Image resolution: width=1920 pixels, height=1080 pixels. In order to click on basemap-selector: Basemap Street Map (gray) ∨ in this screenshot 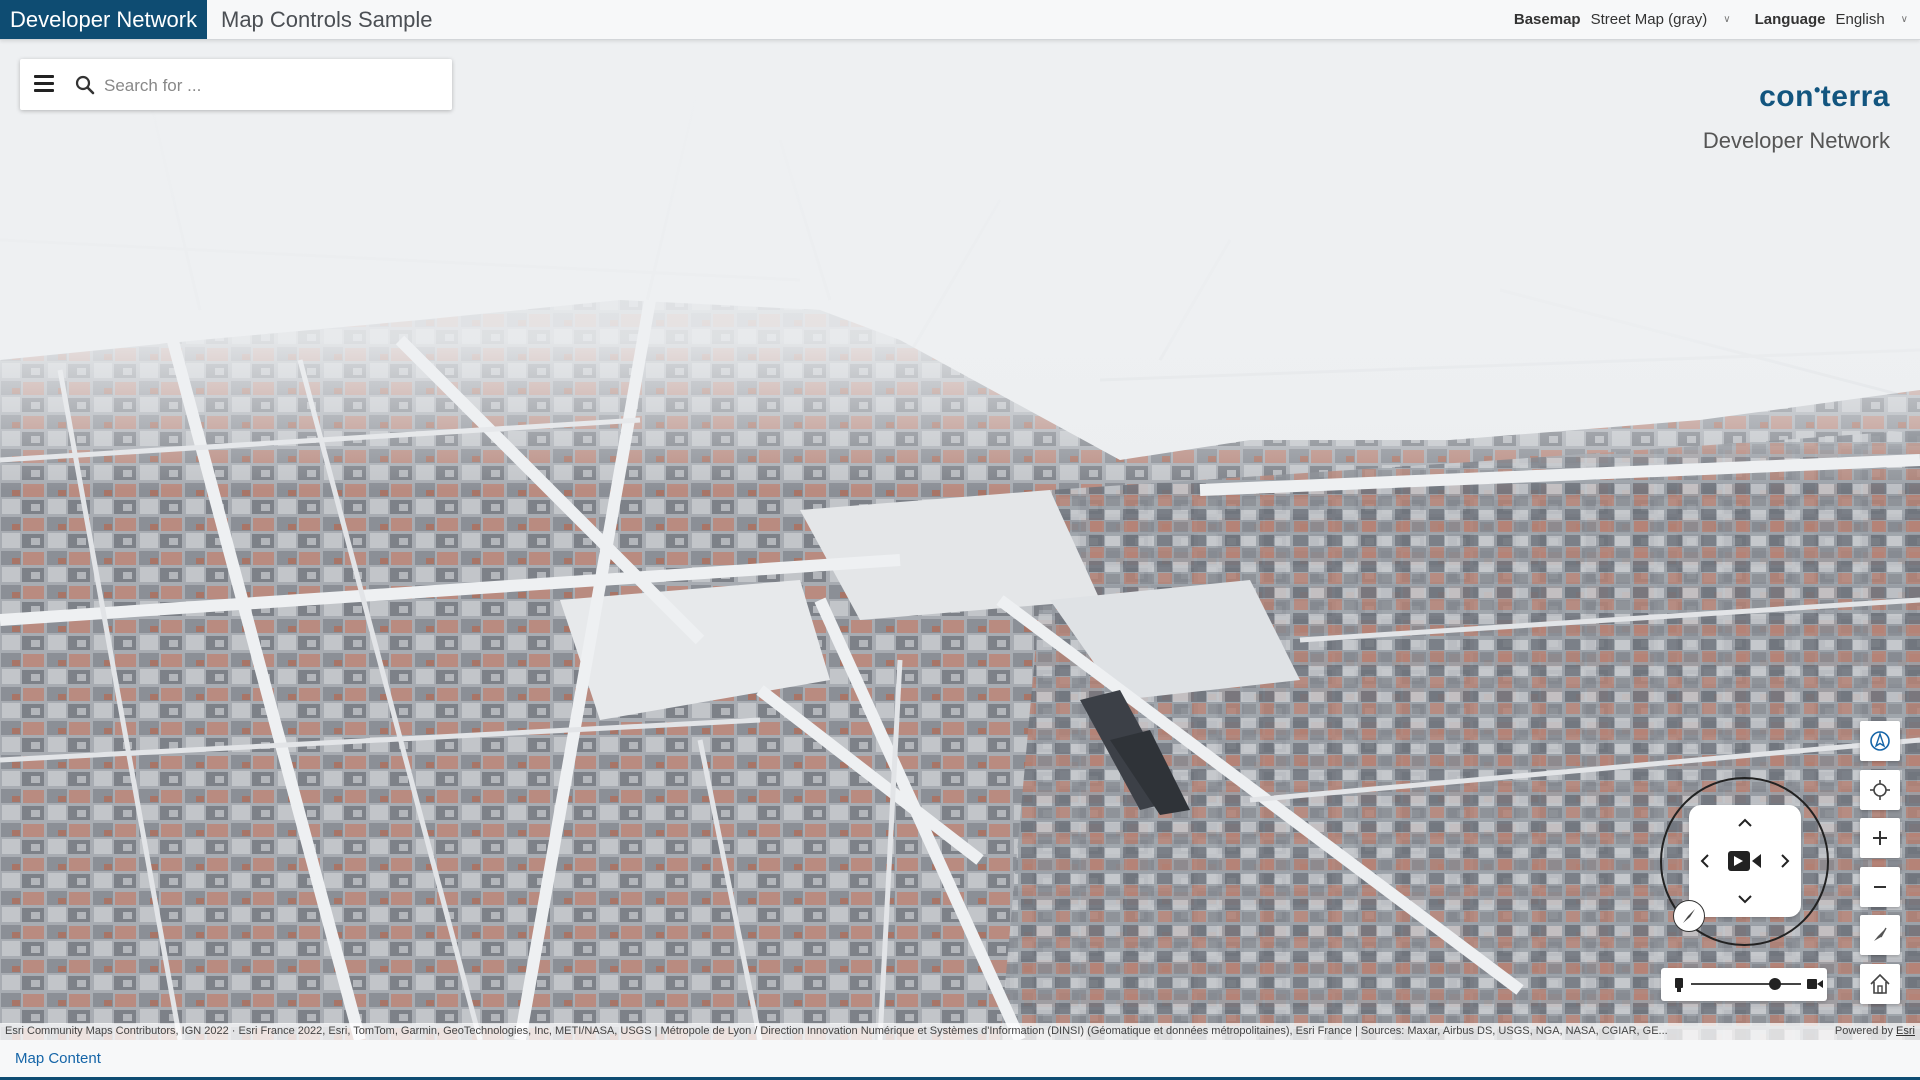, I will do `click(1622, 19)`.